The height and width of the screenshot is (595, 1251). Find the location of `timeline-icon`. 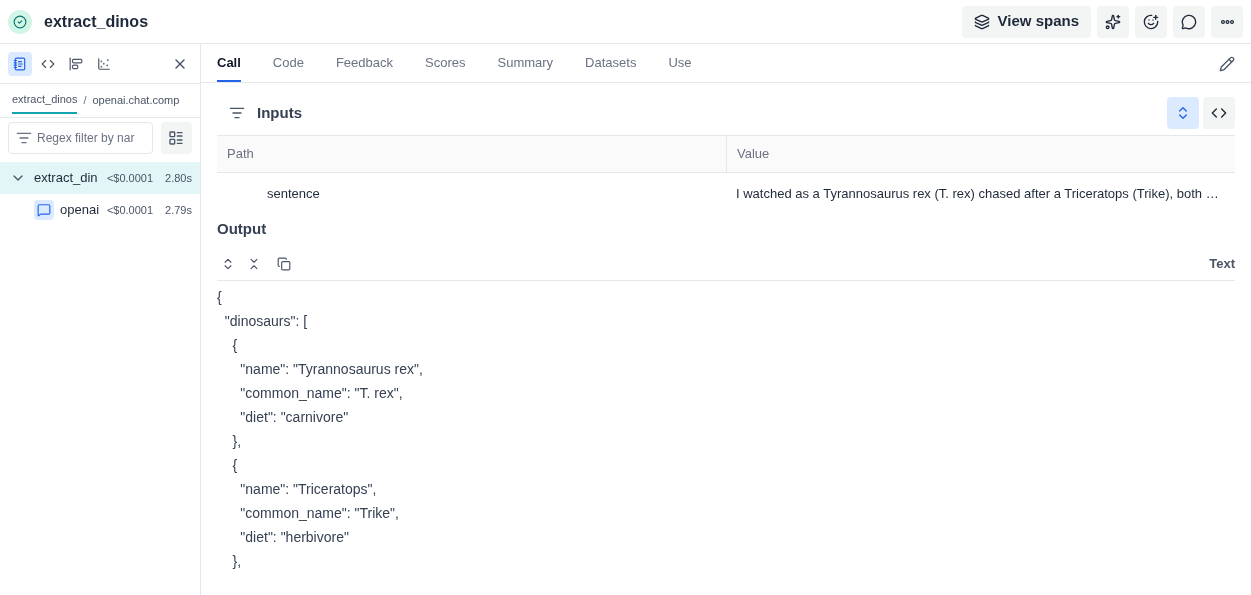

timeline-icon is located at coordinates (76, 63).